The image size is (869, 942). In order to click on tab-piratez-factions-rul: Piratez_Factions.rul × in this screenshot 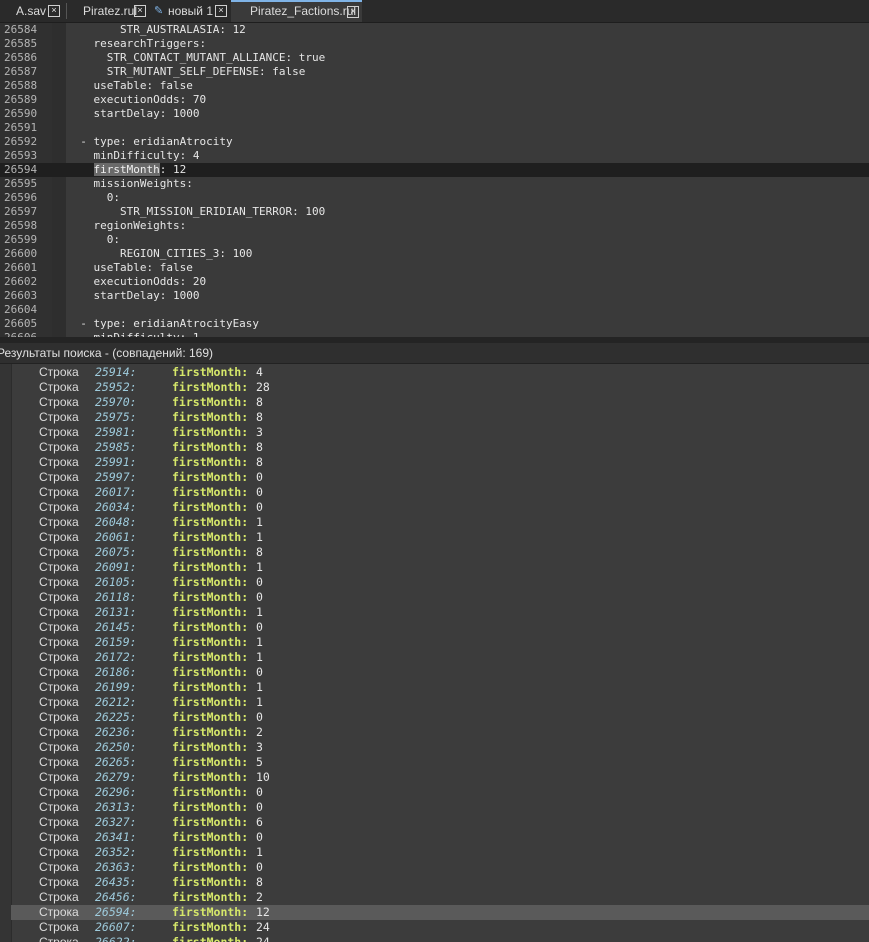, I will do `click(296, 11)`.